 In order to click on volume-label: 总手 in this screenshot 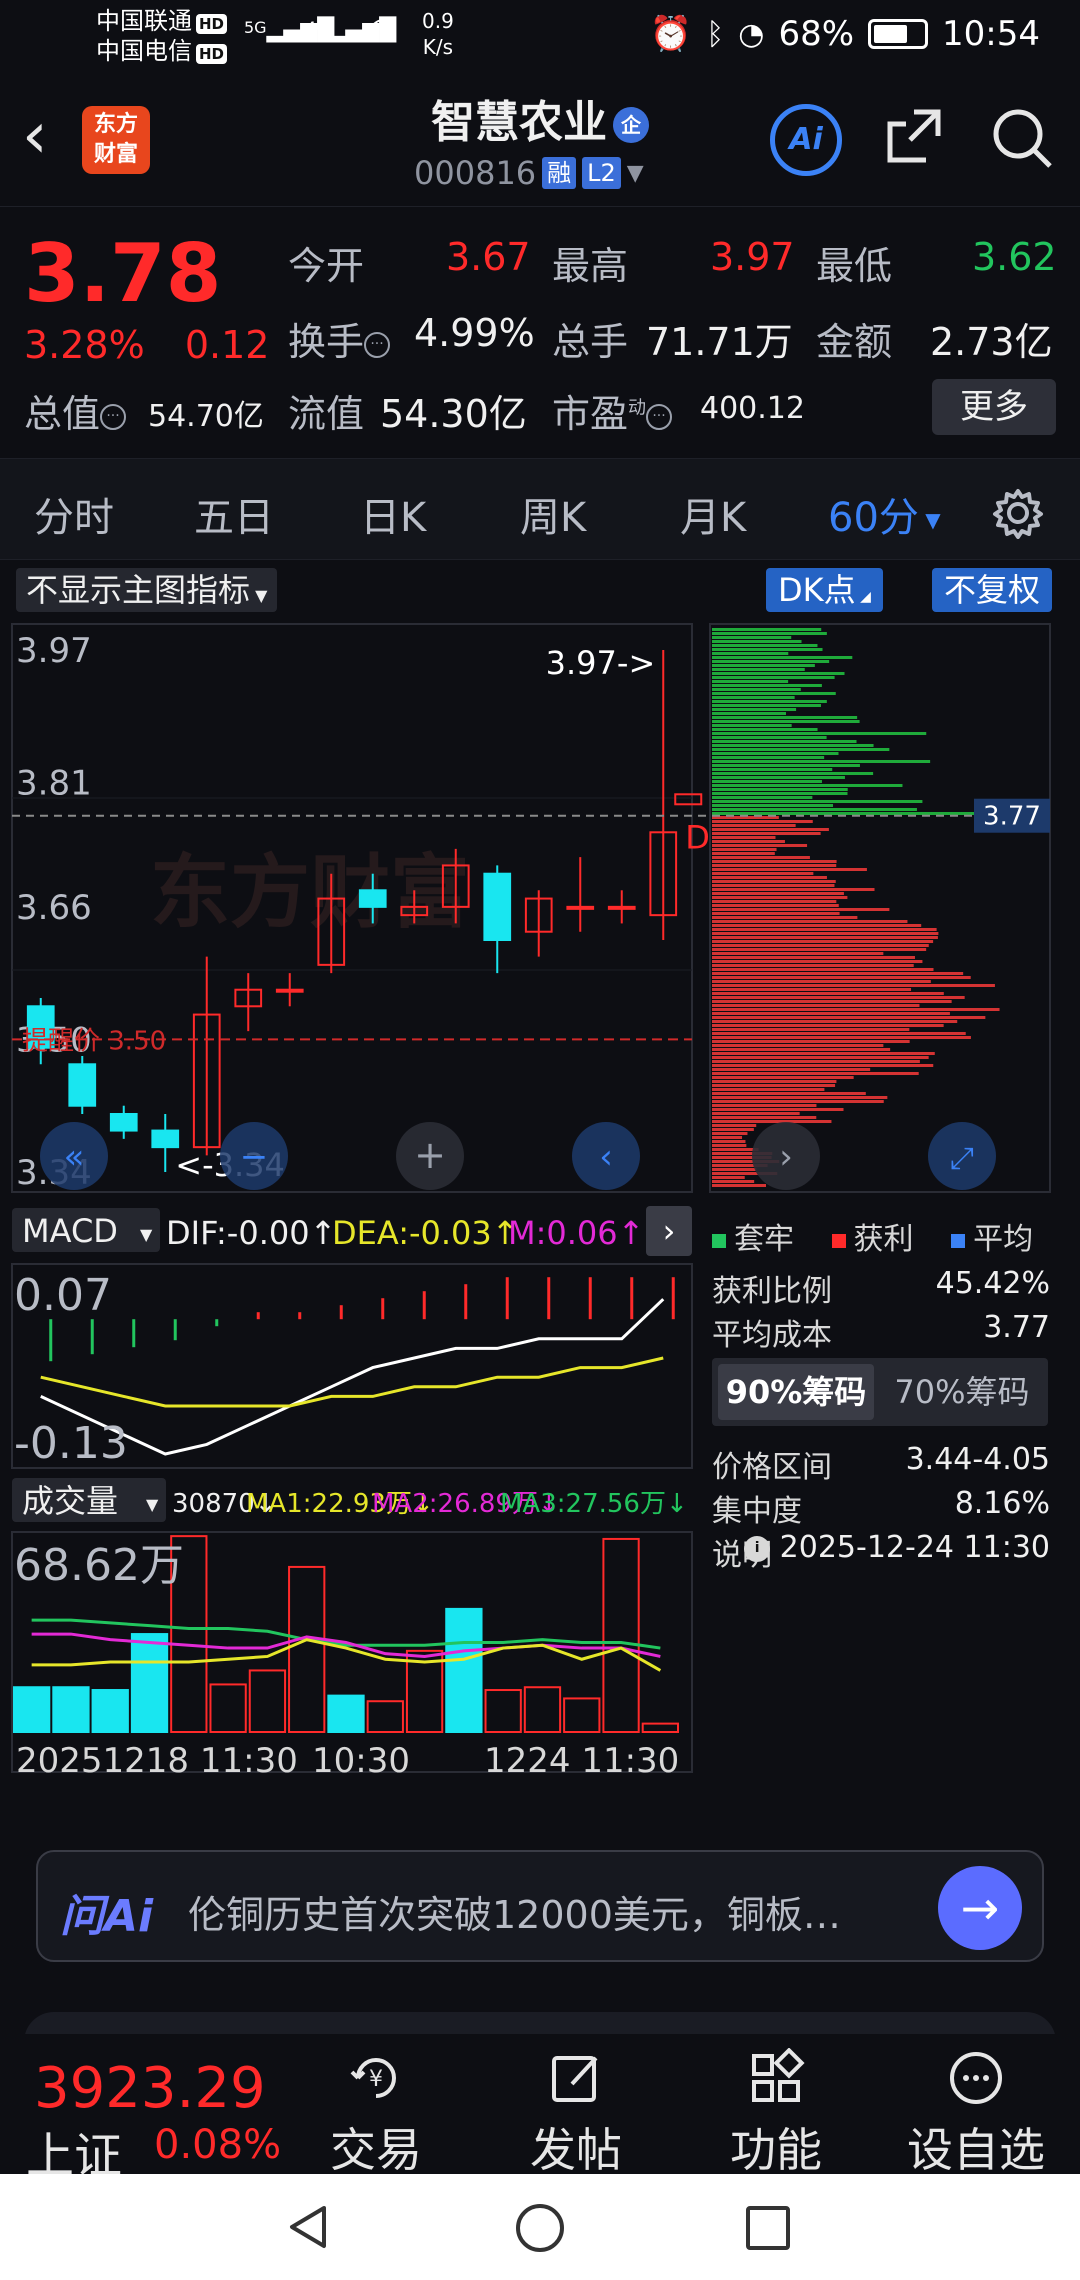, I will do `click(590, 342)`.